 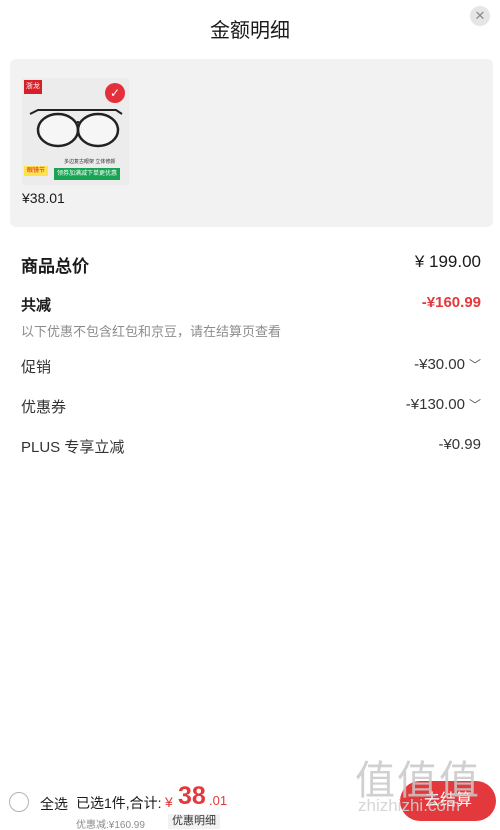 I want to click on sum-amount-integer: 38, so click(x=192, y=796).